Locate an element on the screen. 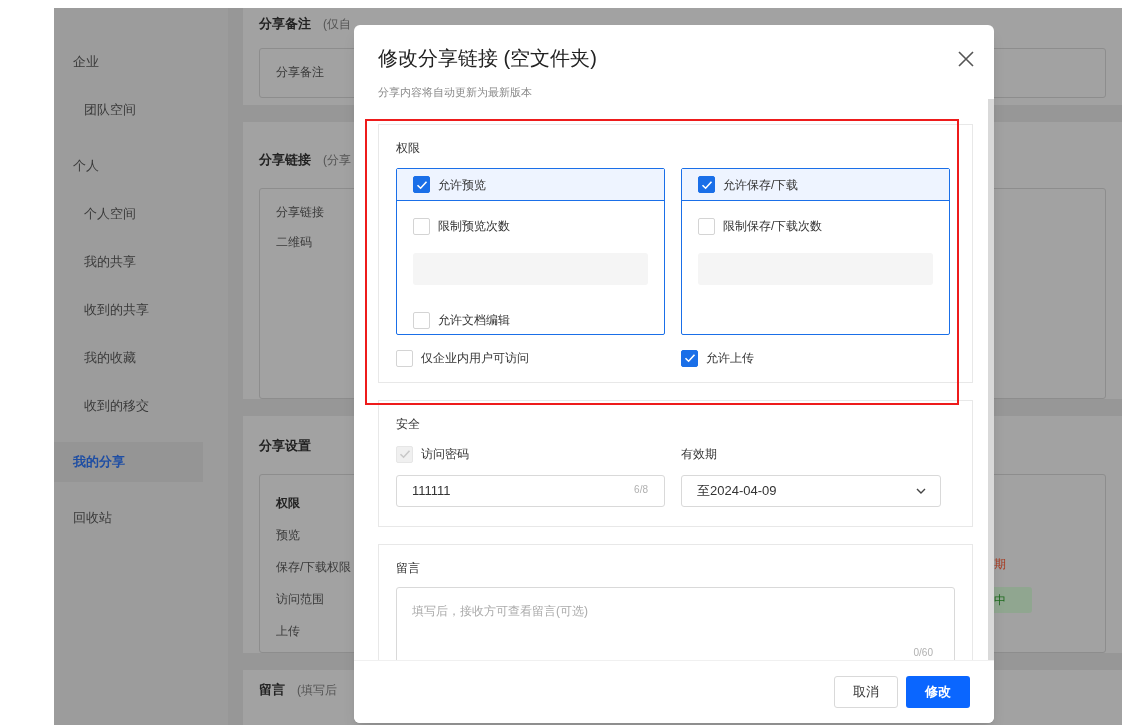  checkbox-label: 允许文档编辑 is located at coordinates (474, 320).